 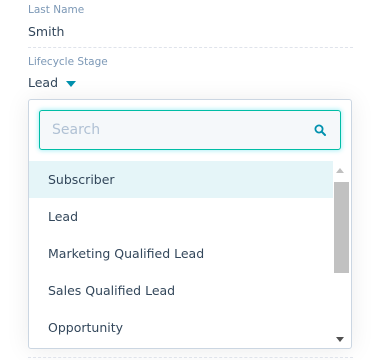 I want to click on search-input, so click(x=176, y=130).